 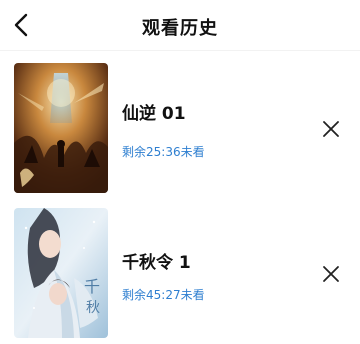 I want to click on poster-image, so click(x=61, y=128).